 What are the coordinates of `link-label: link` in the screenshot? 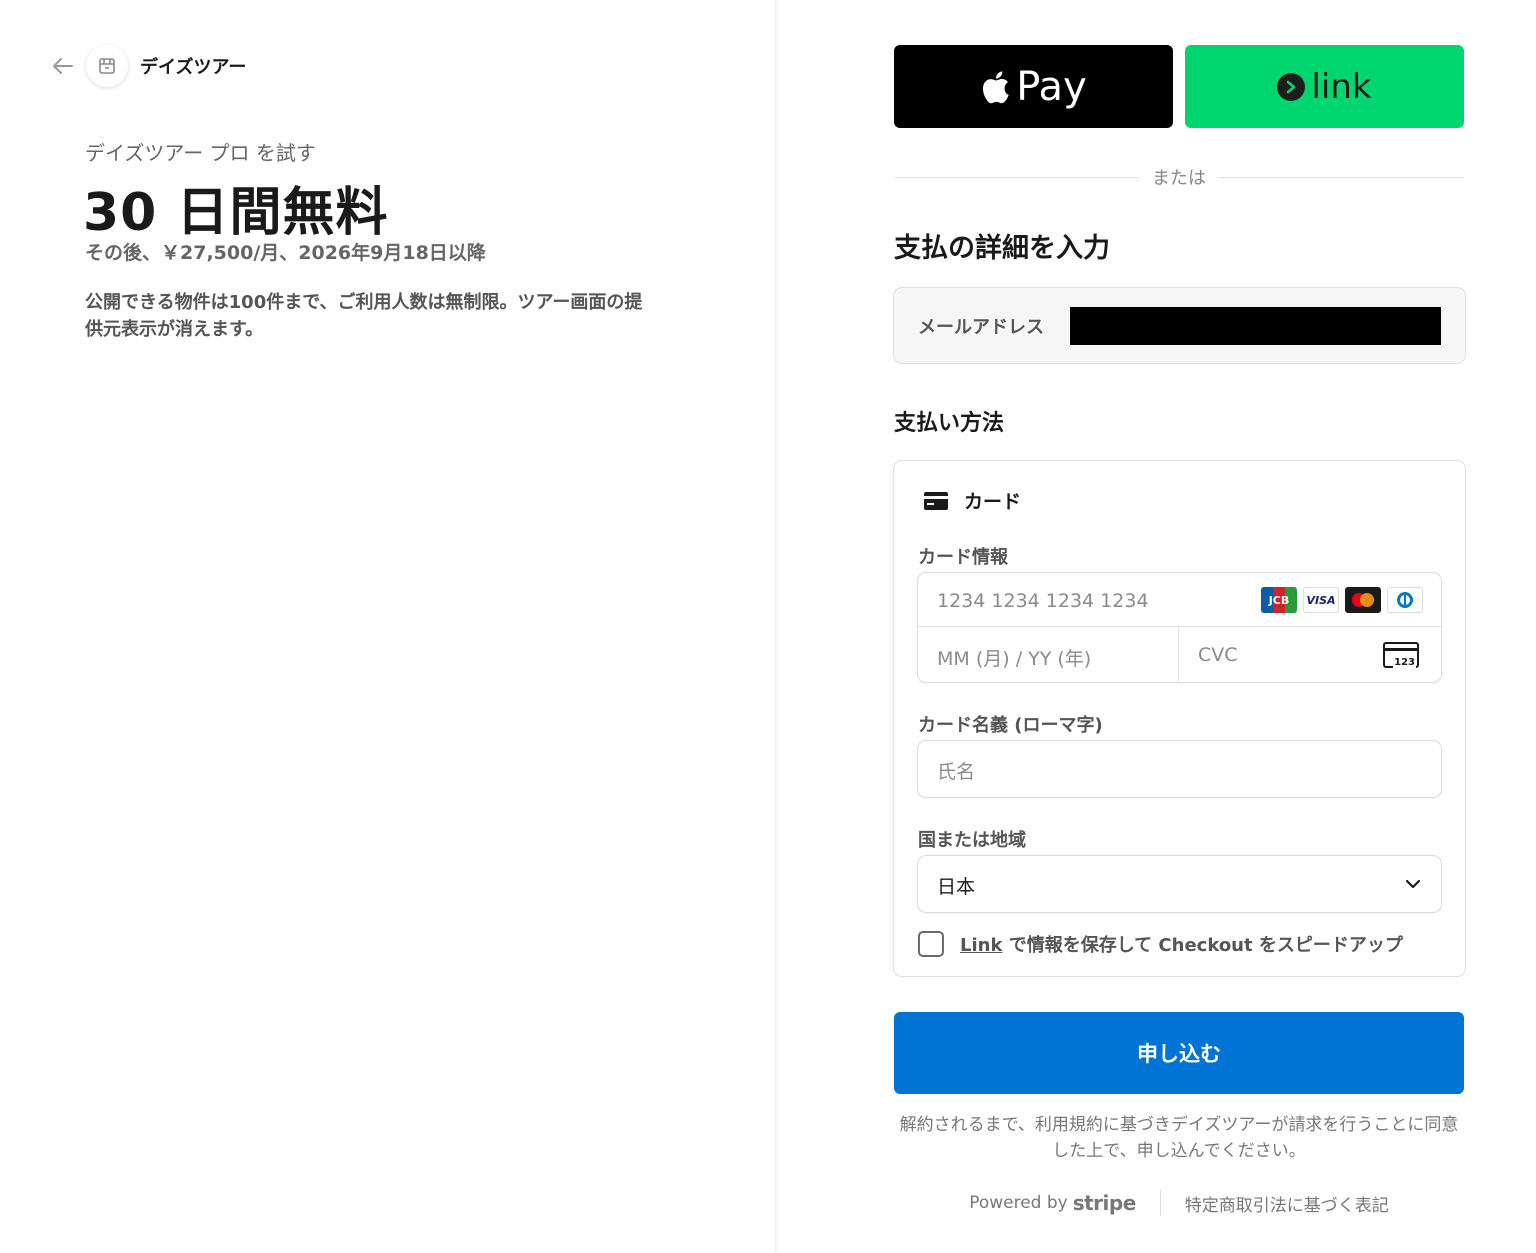 It's located at (1341, 86).